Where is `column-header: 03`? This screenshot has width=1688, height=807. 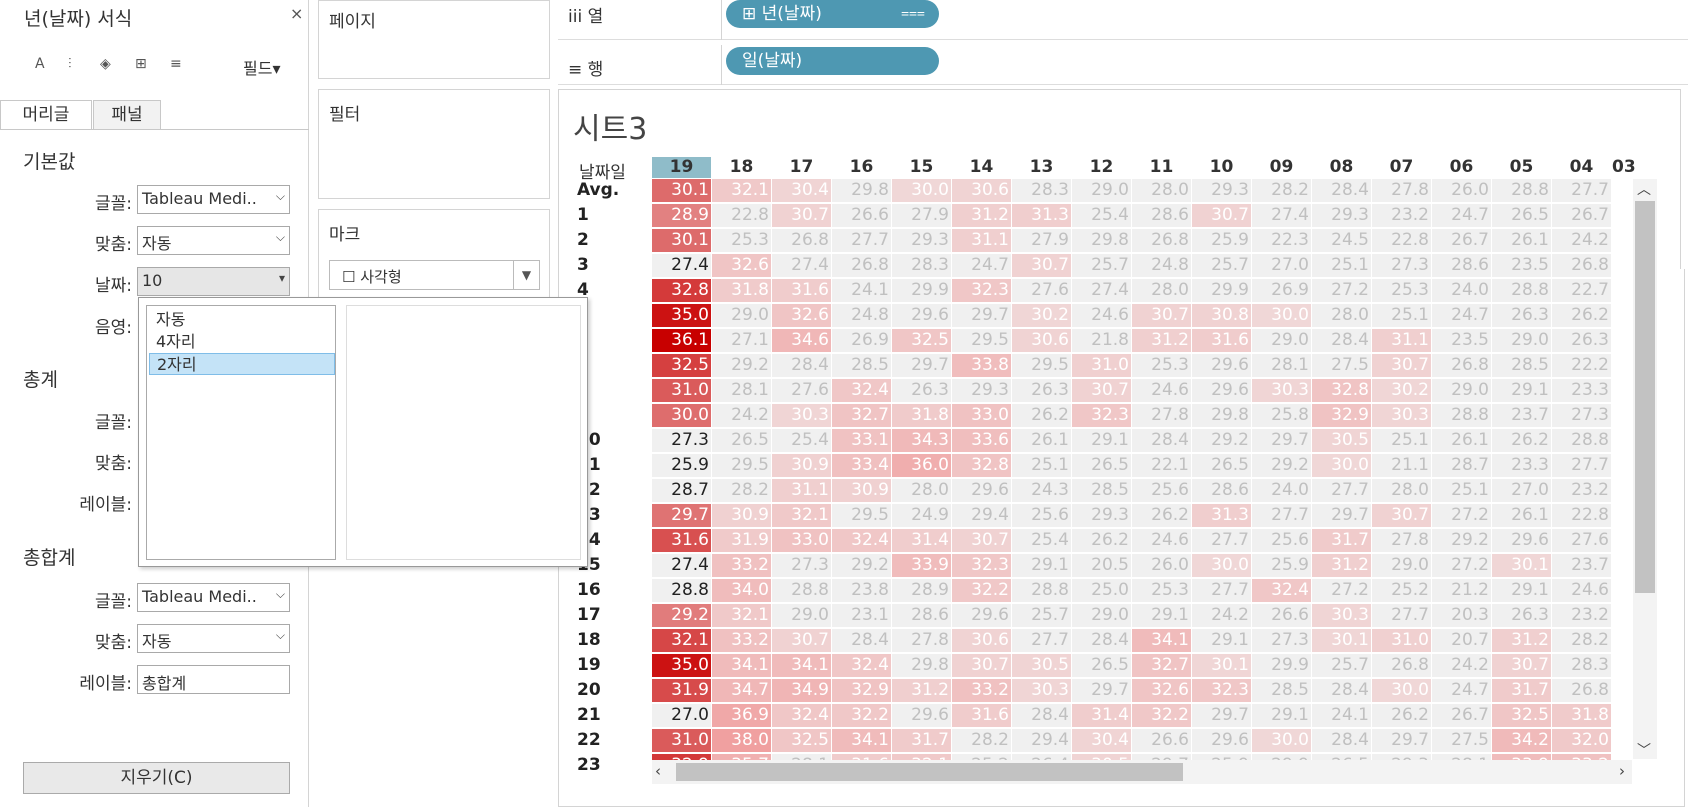
column-header: 03 is located at coordinates (1624, 167).